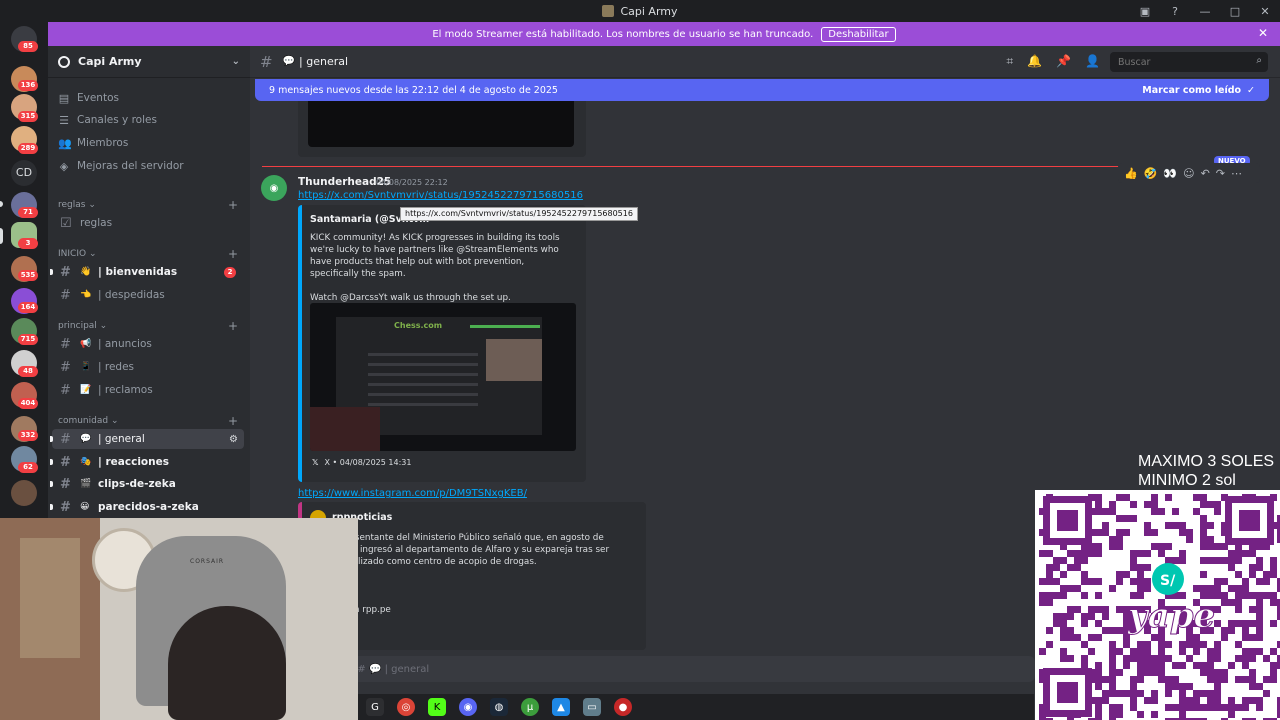 This screenshot has height=720, width=1280. What do you see at coordinates (236, 61) in the screenshot?
I see `chevron-down-icon: ⌄` at bounding box center [236, 61].